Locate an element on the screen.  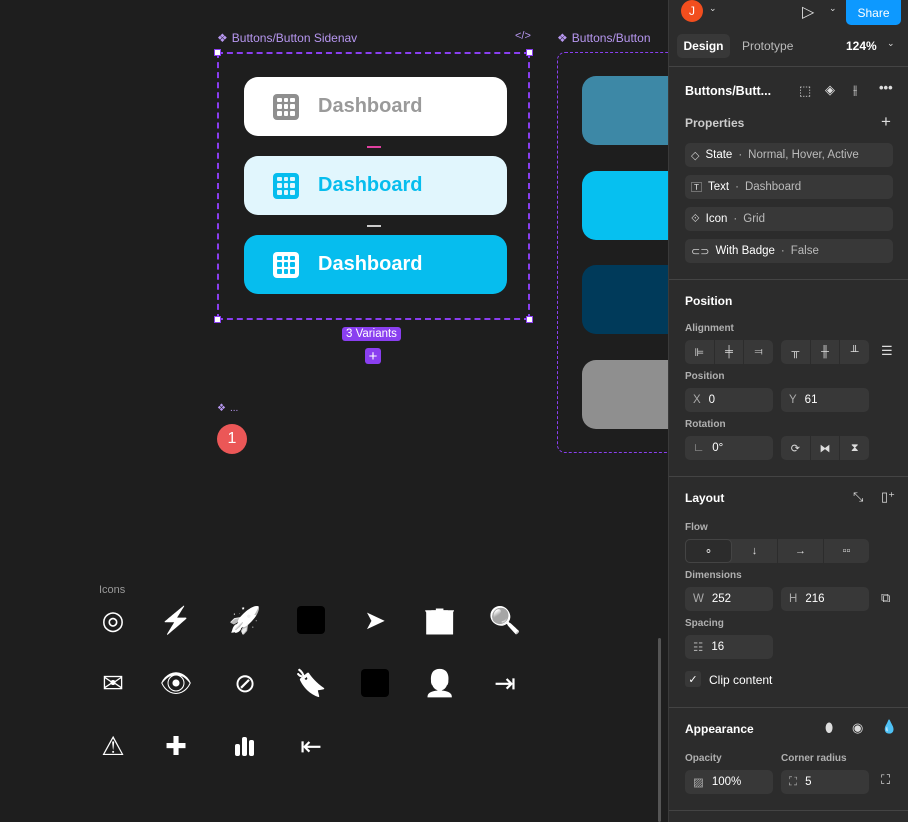
spacing-field: ☷ 16 is located at coordinates (729, 647).